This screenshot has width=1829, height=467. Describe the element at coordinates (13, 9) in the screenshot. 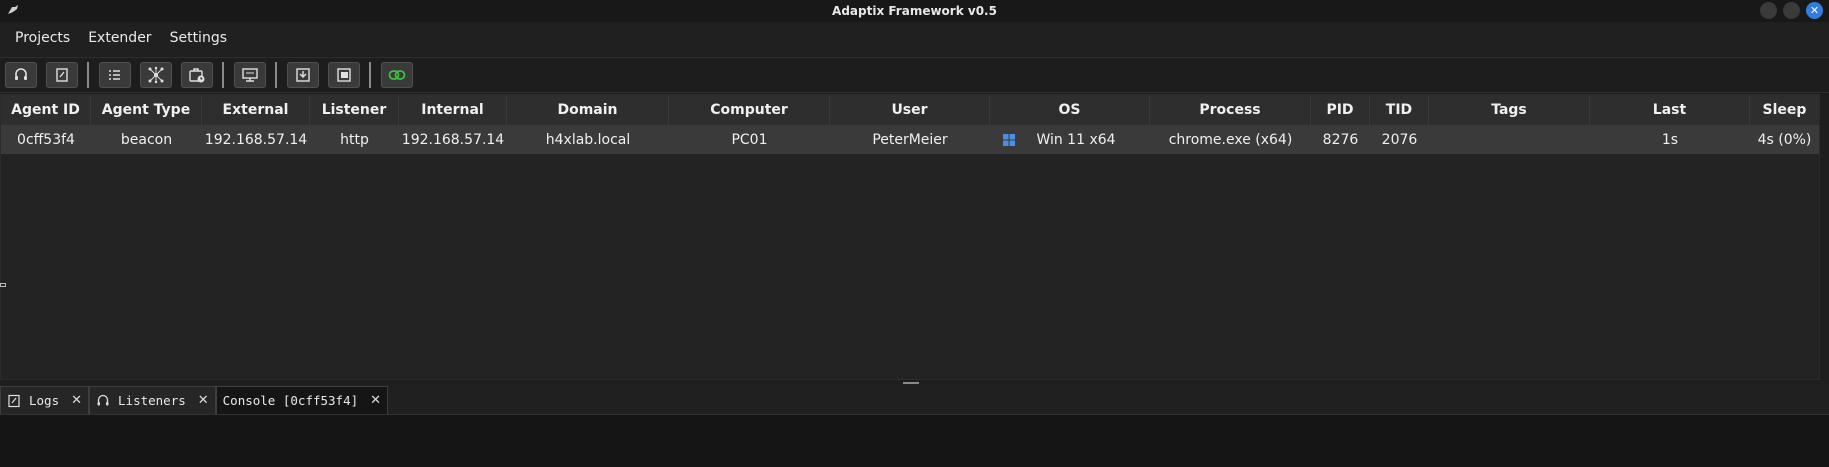

I see `app-icon` at that location.